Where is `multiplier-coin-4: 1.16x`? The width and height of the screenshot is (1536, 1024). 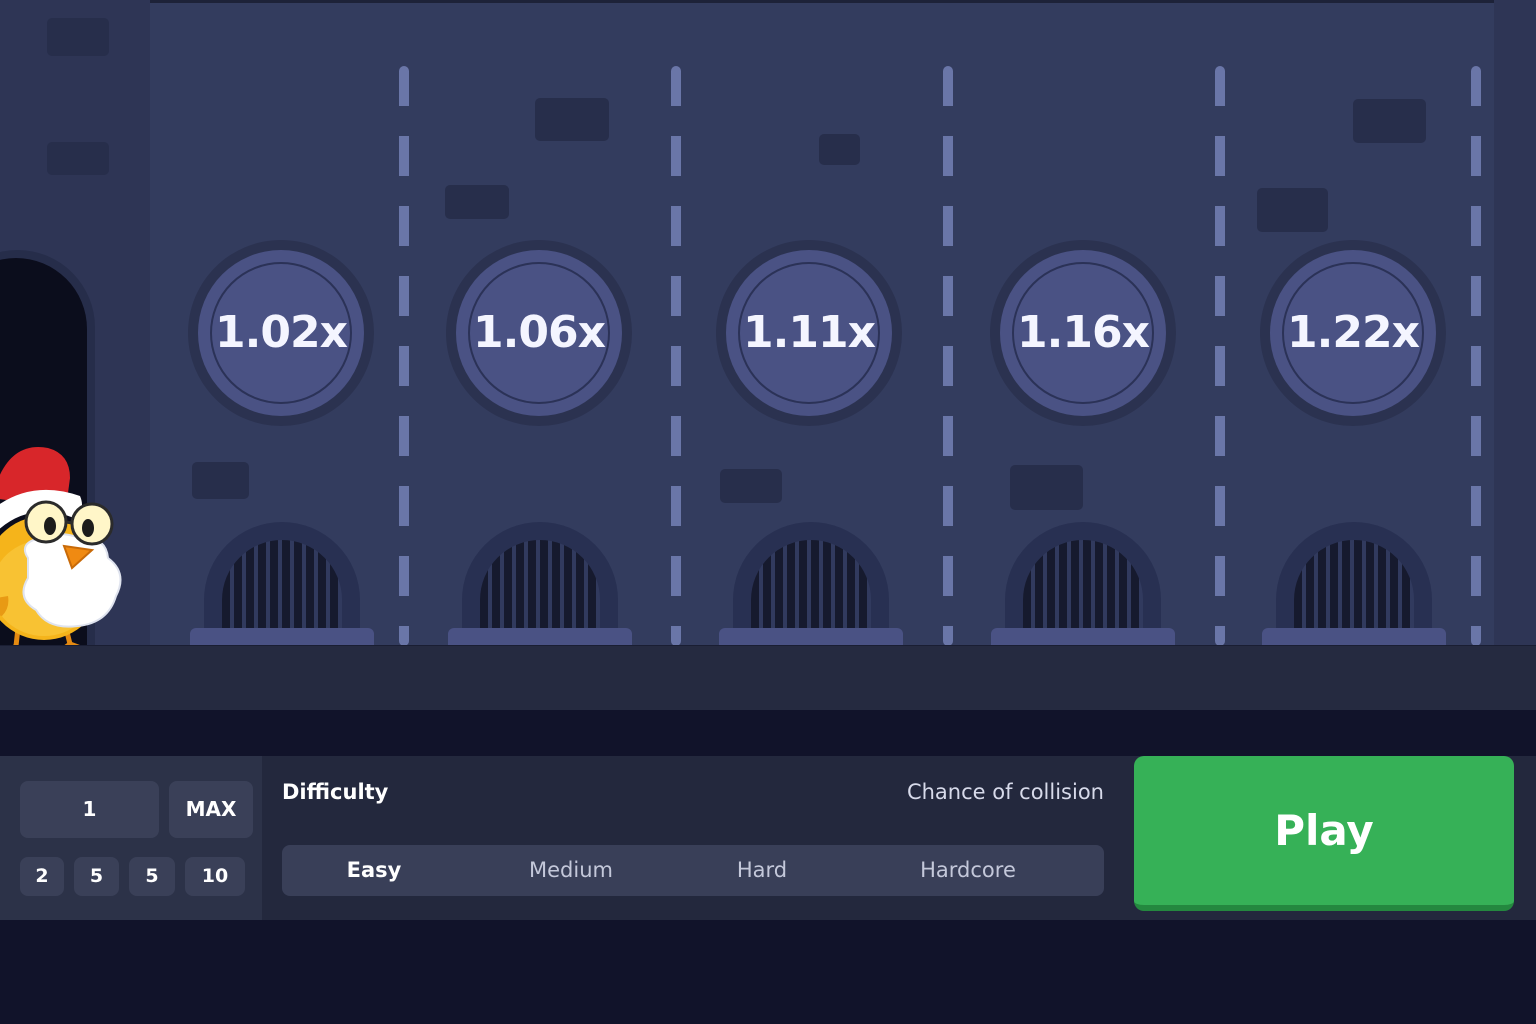 multiplier-coin-4: 1.16x is located at coordinates (1083, 333).